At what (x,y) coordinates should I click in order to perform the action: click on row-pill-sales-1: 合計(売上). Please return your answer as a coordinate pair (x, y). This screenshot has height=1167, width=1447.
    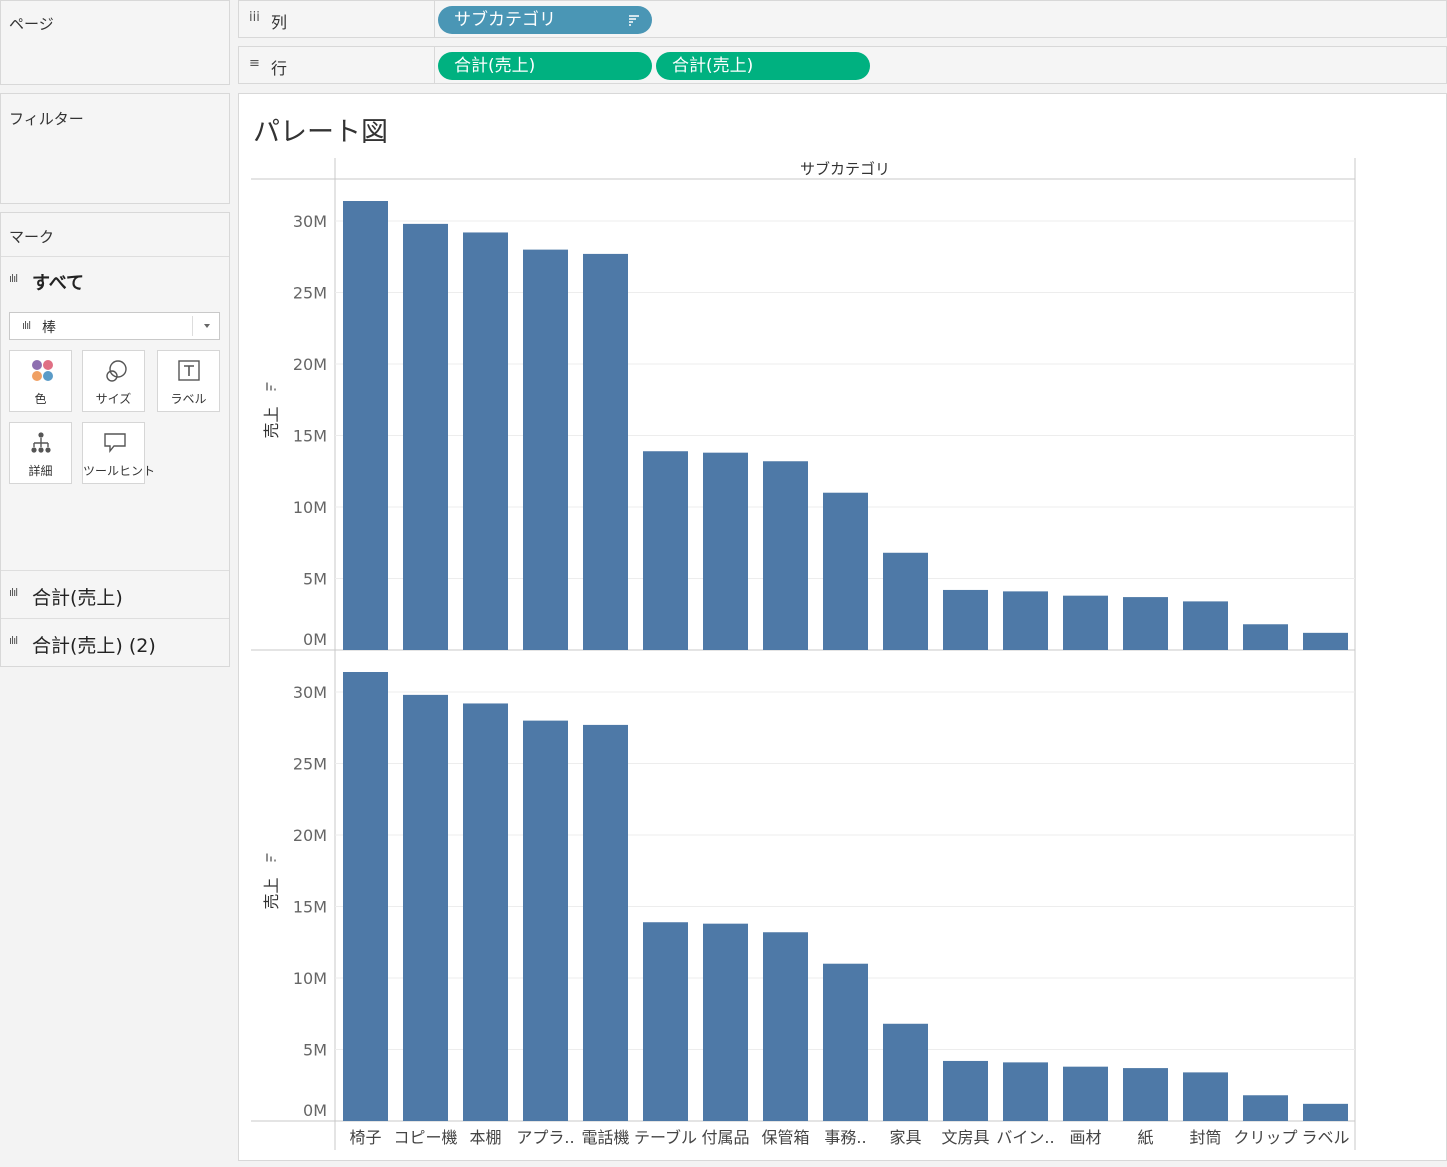
    Looking at the image, I should click on (545, 66).